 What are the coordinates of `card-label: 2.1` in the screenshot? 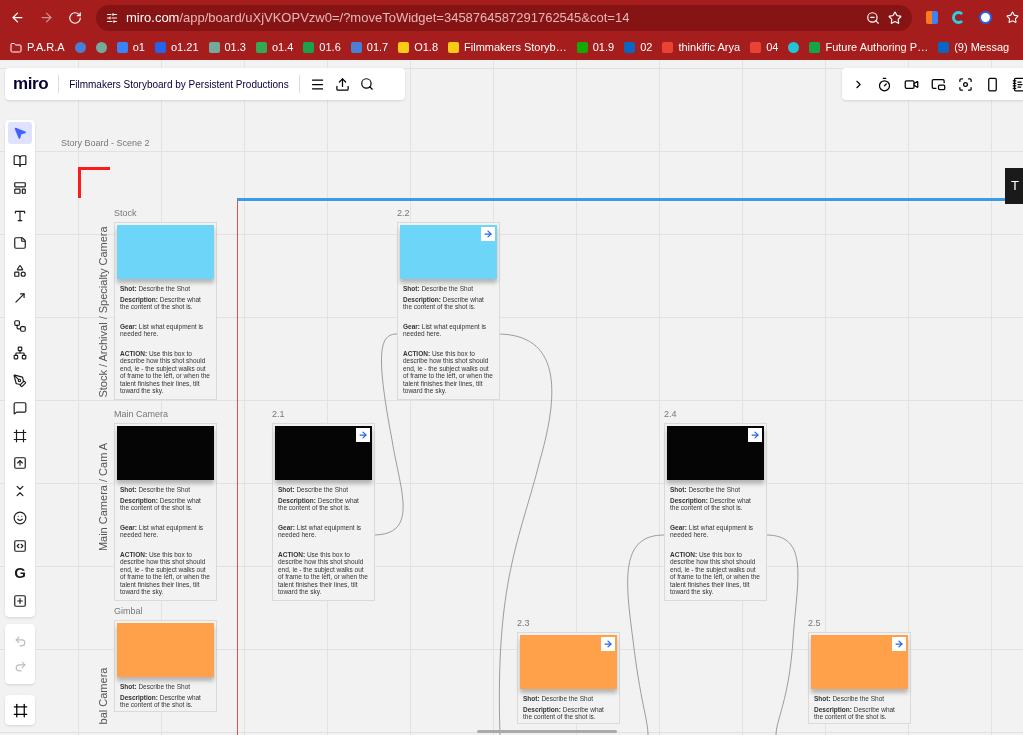 It's located at (278, 414).